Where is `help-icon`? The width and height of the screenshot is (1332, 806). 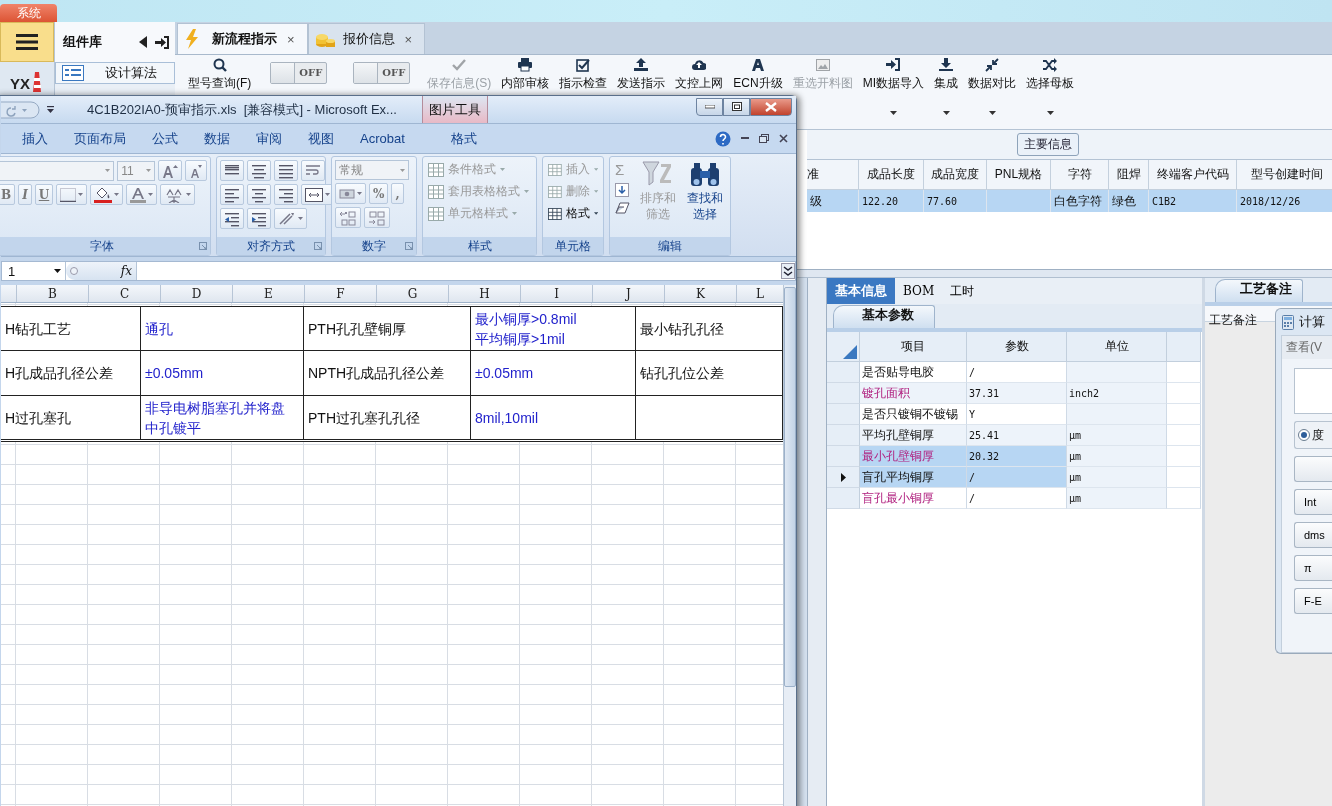
help-icon is located at coordinates (723, 138).